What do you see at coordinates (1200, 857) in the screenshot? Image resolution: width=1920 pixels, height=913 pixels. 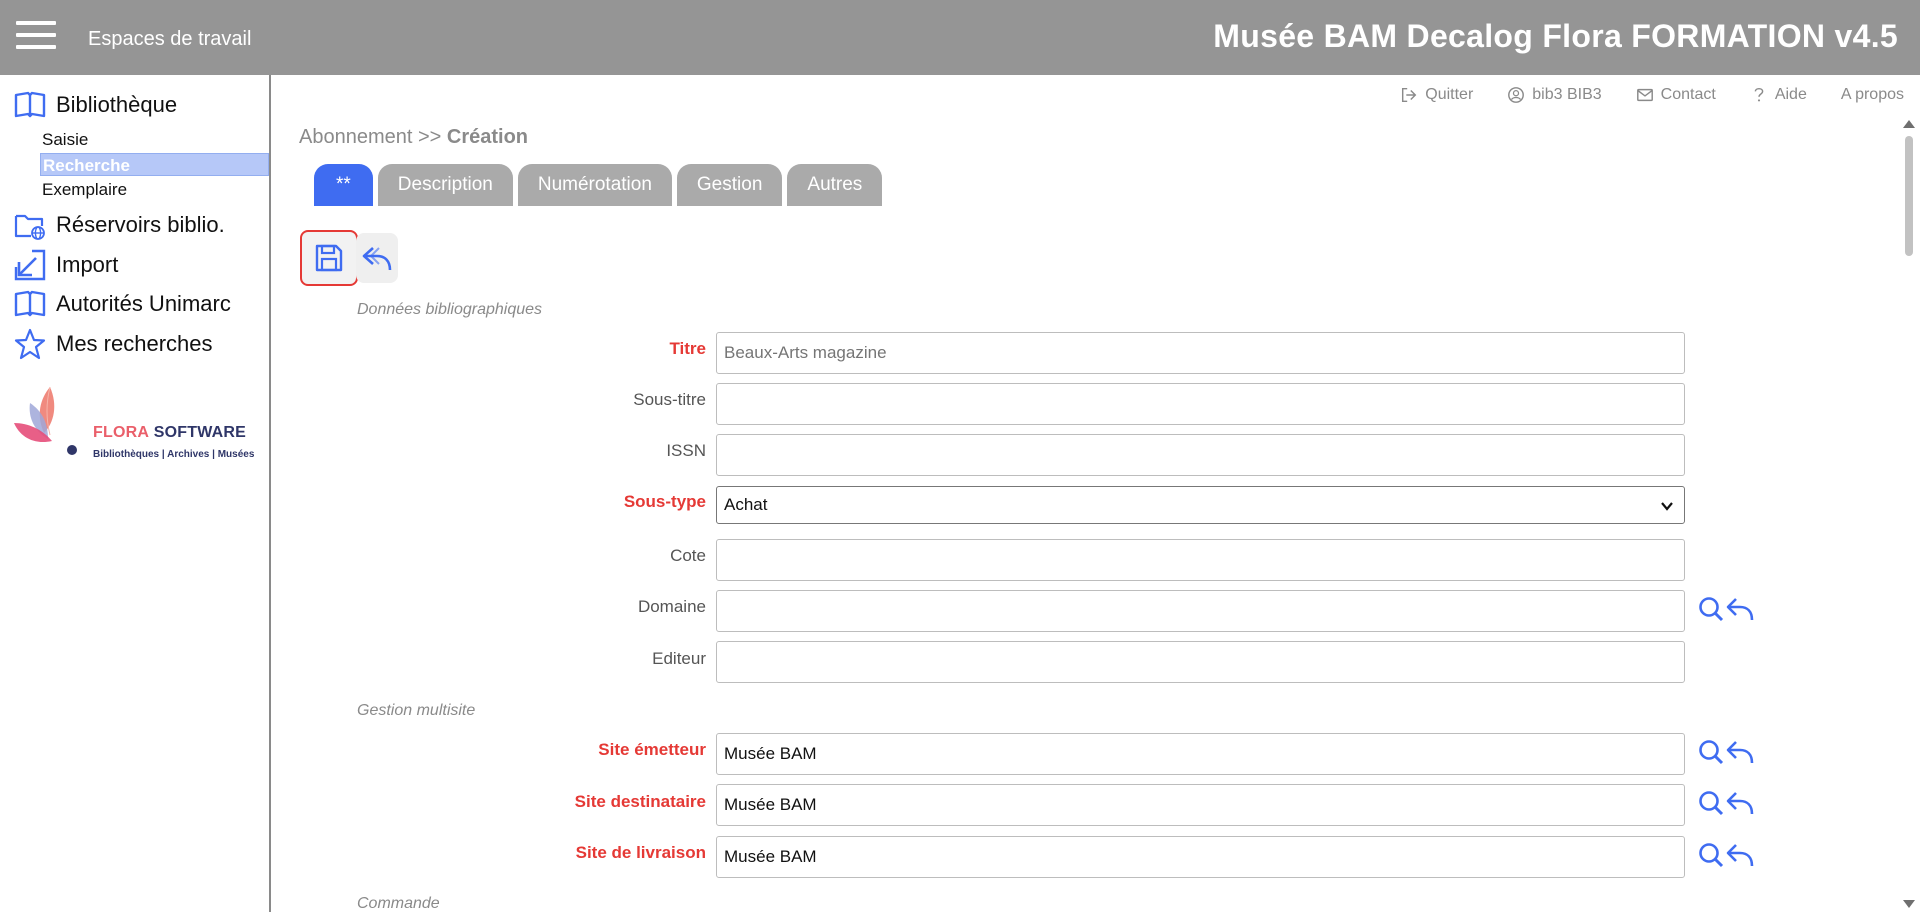 I see `site-livraison-input: Musée BAM` at bounding box center [1200, 857].